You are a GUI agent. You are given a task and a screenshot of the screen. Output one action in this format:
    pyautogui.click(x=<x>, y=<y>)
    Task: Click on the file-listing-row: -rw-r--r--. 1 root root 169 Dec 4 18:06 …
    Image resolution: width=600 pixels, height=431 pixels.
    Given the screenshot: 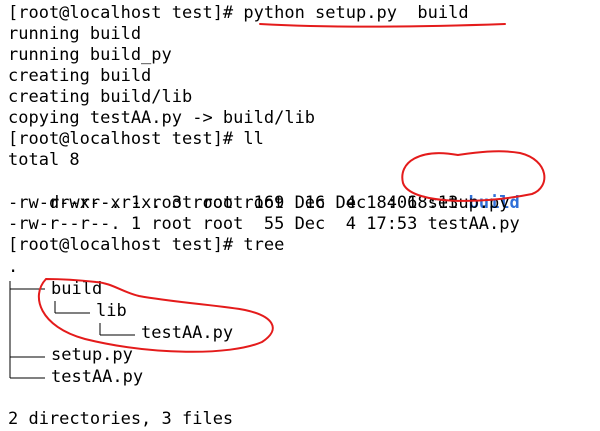 What is the action you would take?
    pyautogui.click(x=259, y=203)
    